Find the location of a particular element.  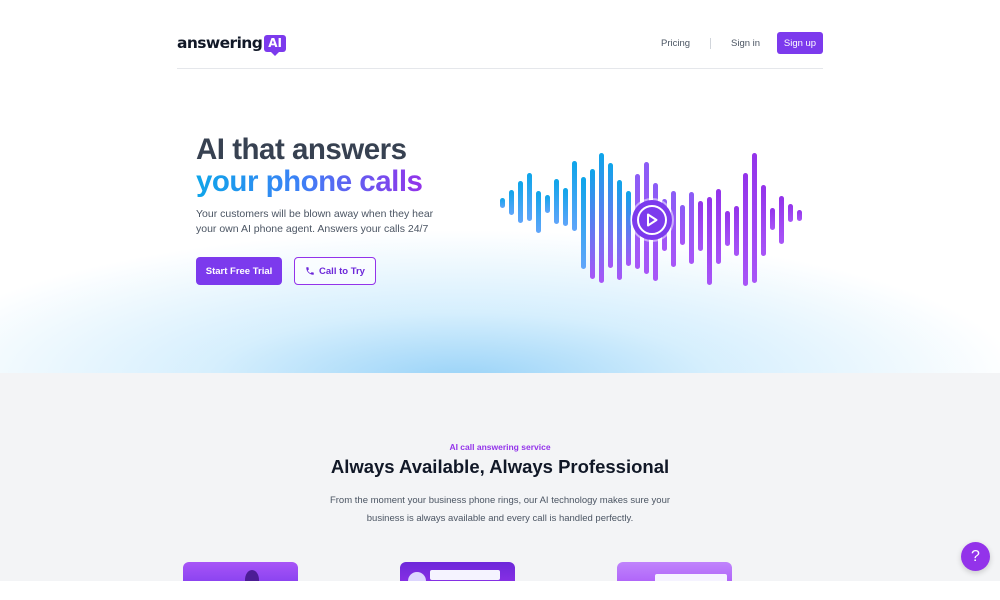

play-icon is located at coordinates (652, 220).